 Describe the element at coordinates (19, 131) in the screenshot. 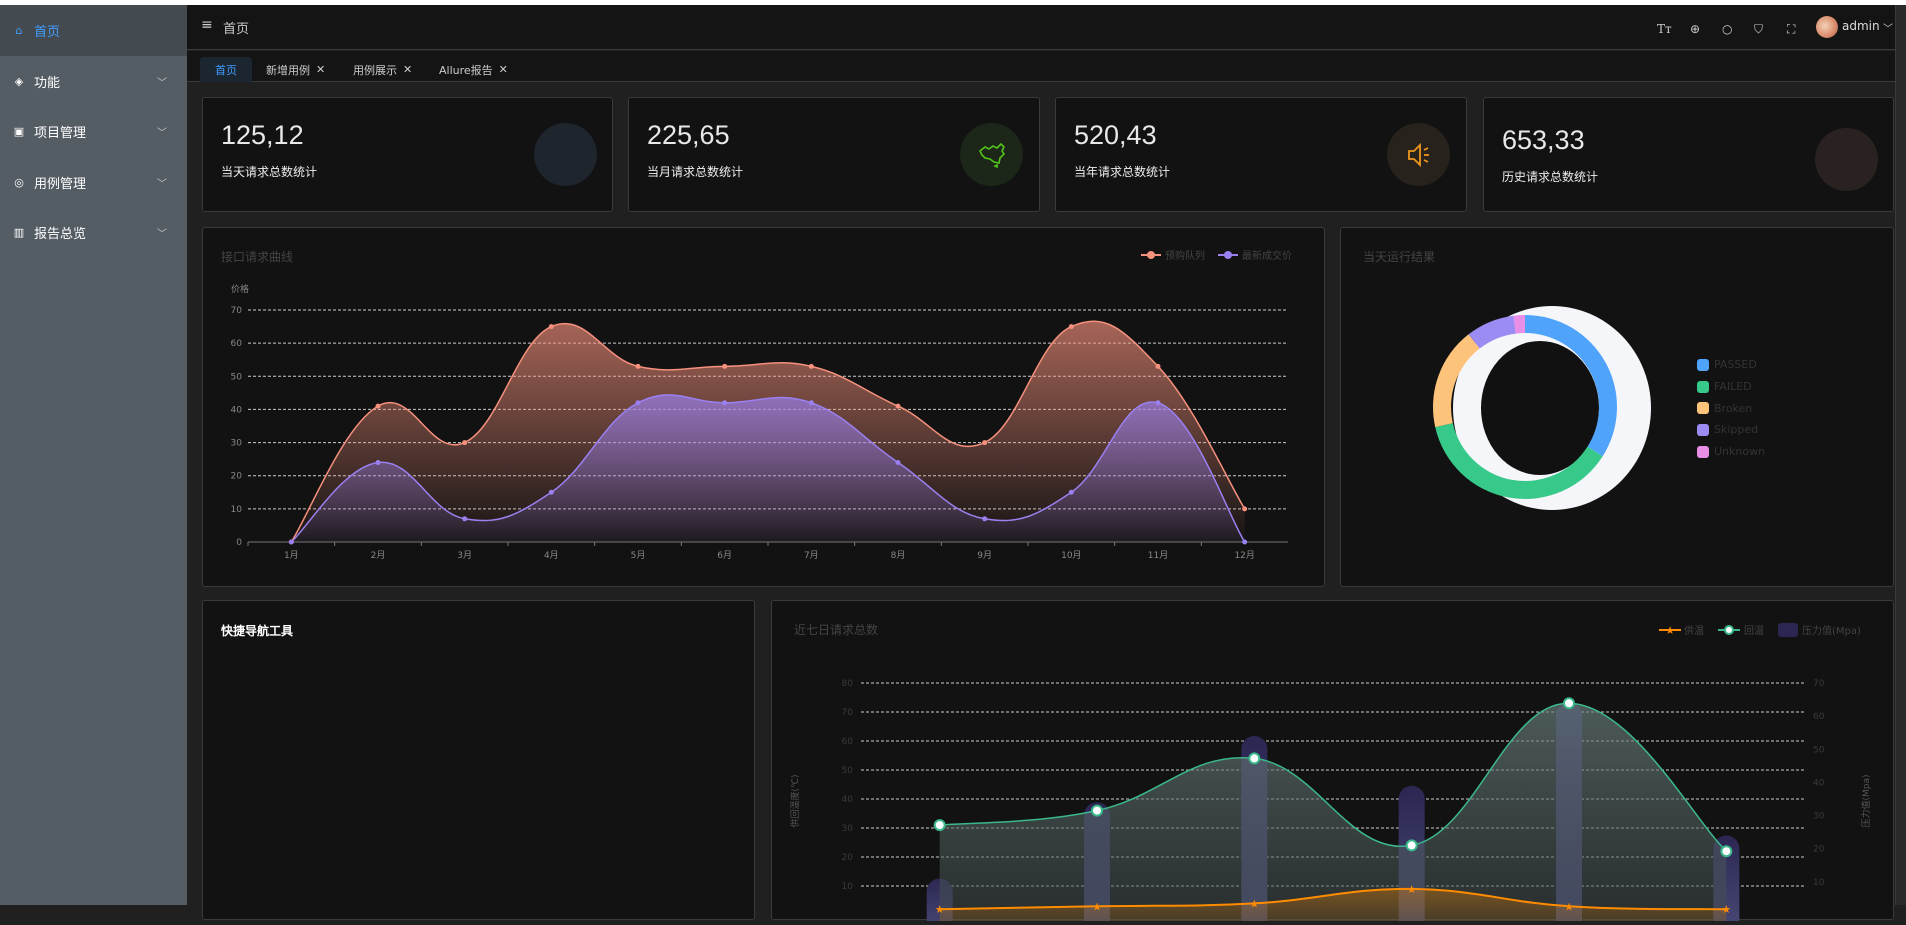

I see `code-icon: ▣` at that location.